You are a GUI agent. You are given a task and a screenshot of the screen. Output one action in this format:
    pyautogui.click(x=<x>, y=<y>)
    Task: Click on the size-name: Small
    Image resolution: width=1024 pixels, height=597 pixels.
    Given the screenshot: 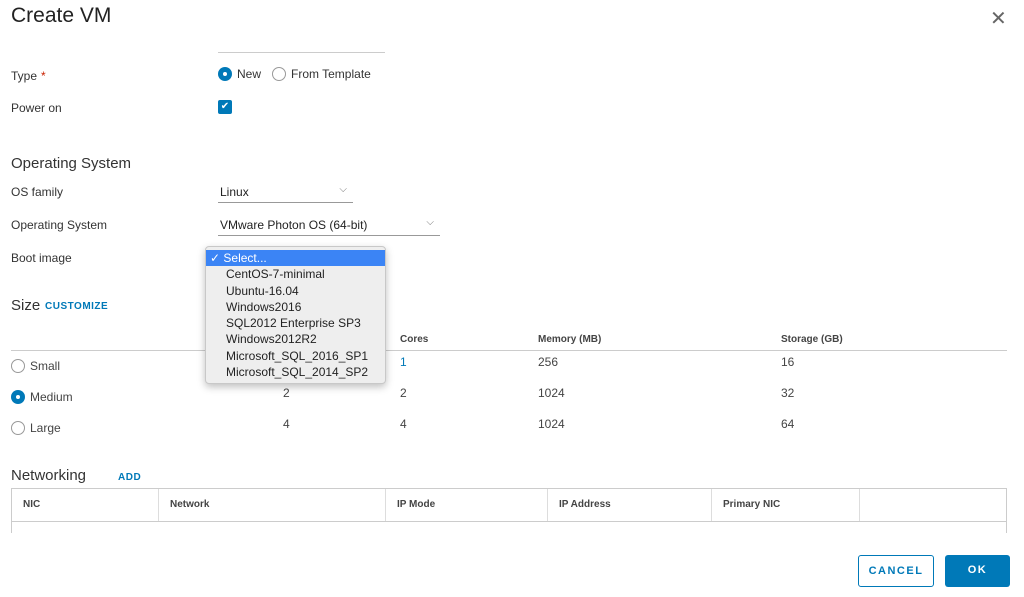 What is the action you would take?
    pyautogui.click(x=45, y=366)
    